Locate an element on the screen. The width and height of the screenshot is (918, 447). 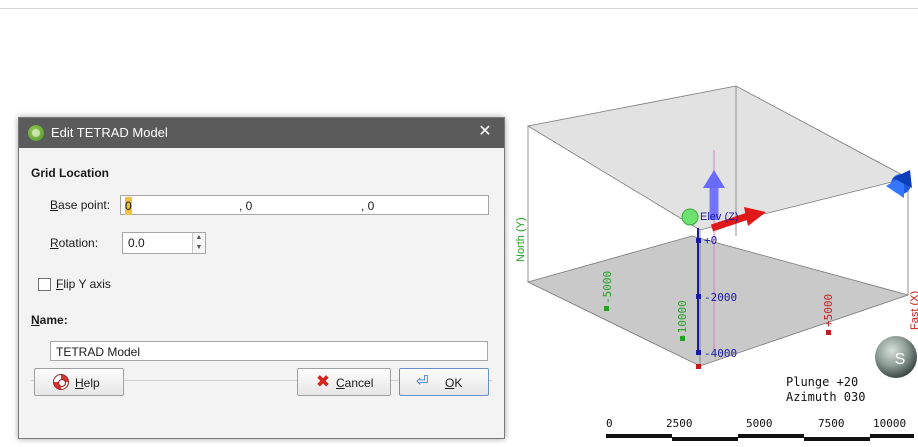
name-label: Name: is located at coordinates (49, 320).